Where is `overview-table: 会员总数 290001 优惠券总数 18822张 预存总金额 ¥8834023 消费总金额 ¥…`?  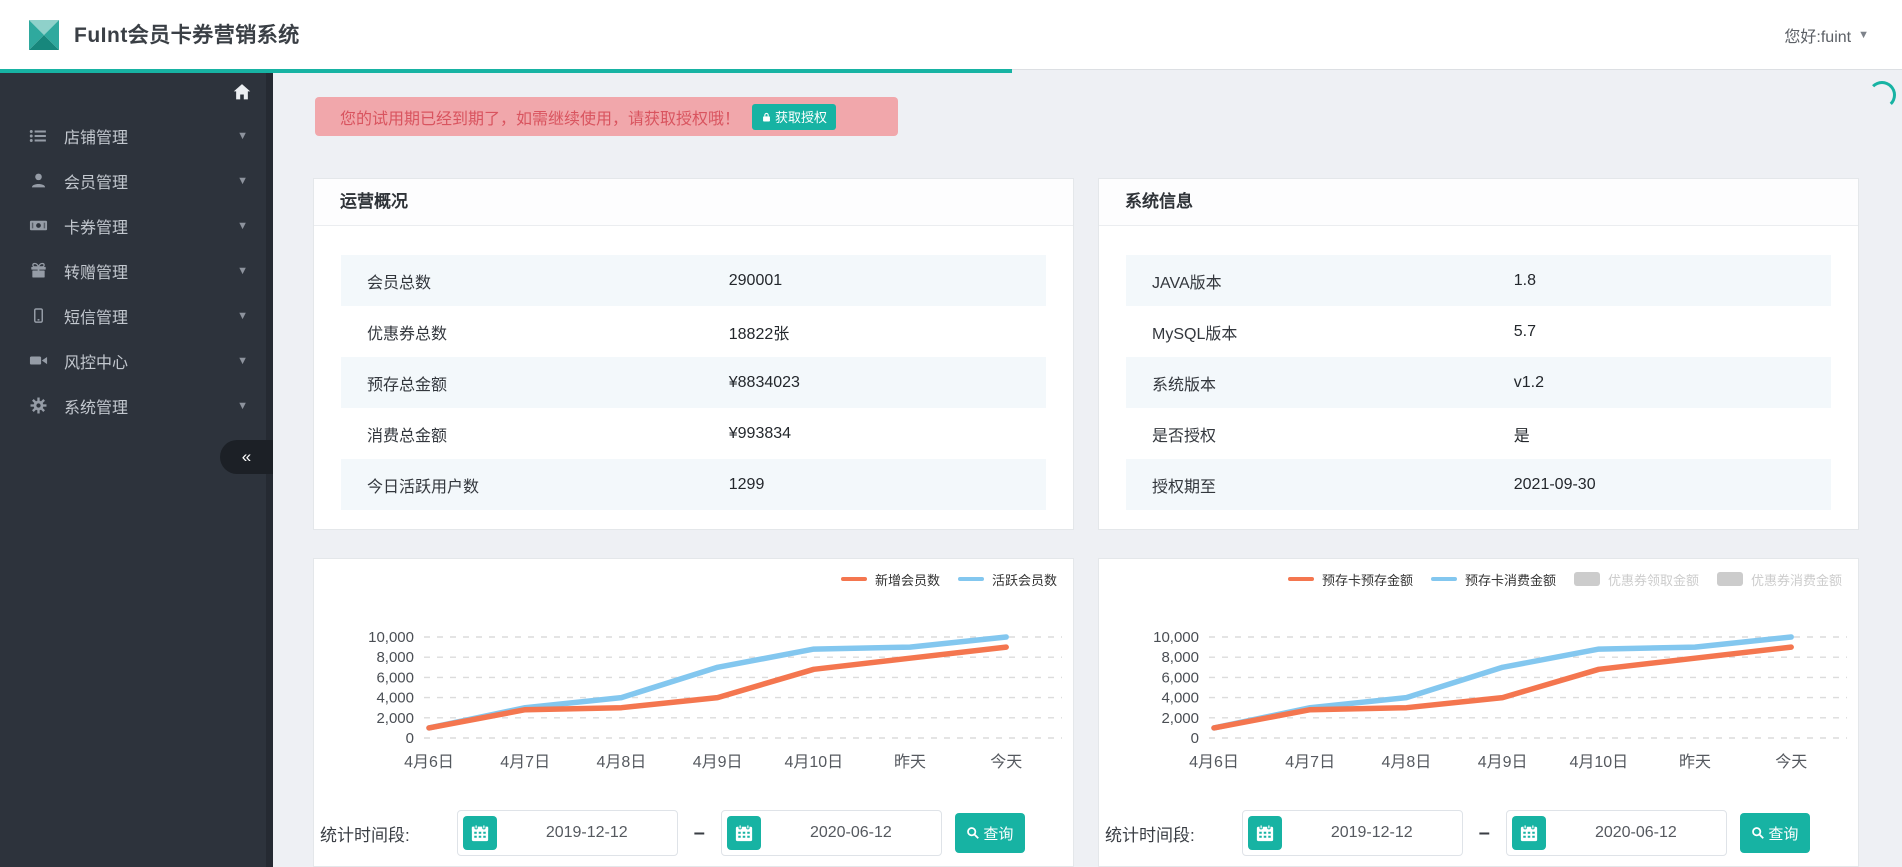
overview-table: 会员总数 290001 优惠券总数 18822张 预存总金额 ¥8834023 消费总金额 ¥… is located at coordinates (693, 382).